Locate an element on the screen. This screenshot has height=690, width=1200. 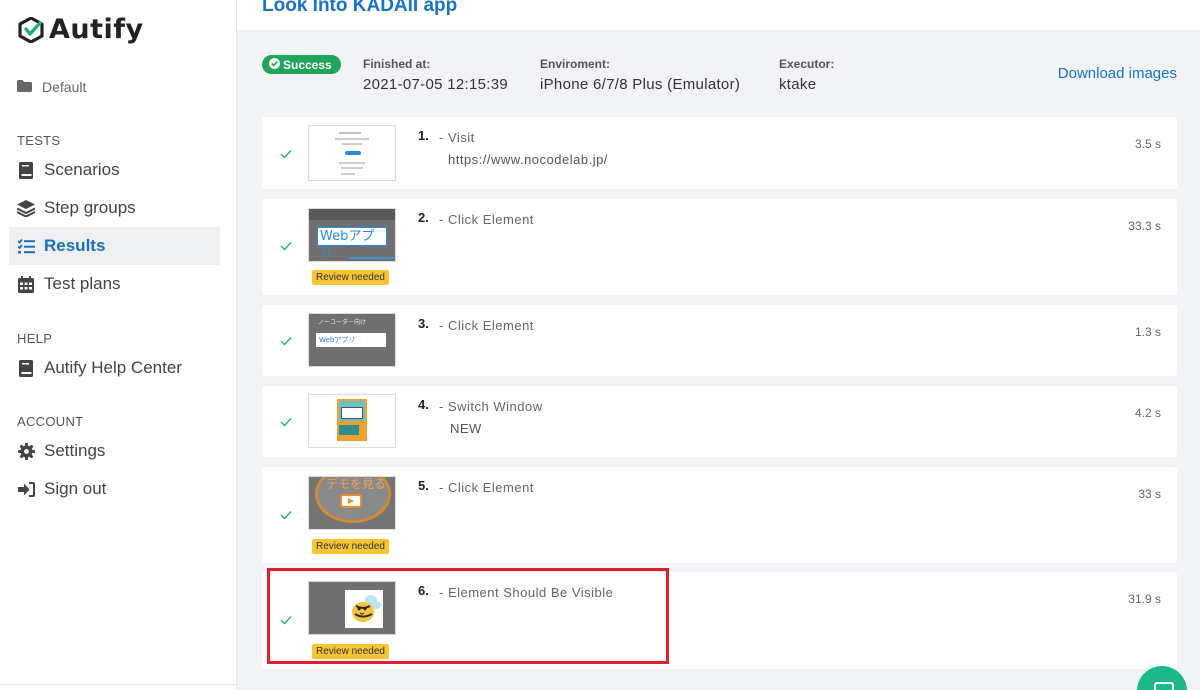
step-duration: 31.9 s is located at coordinates (1144, 599).